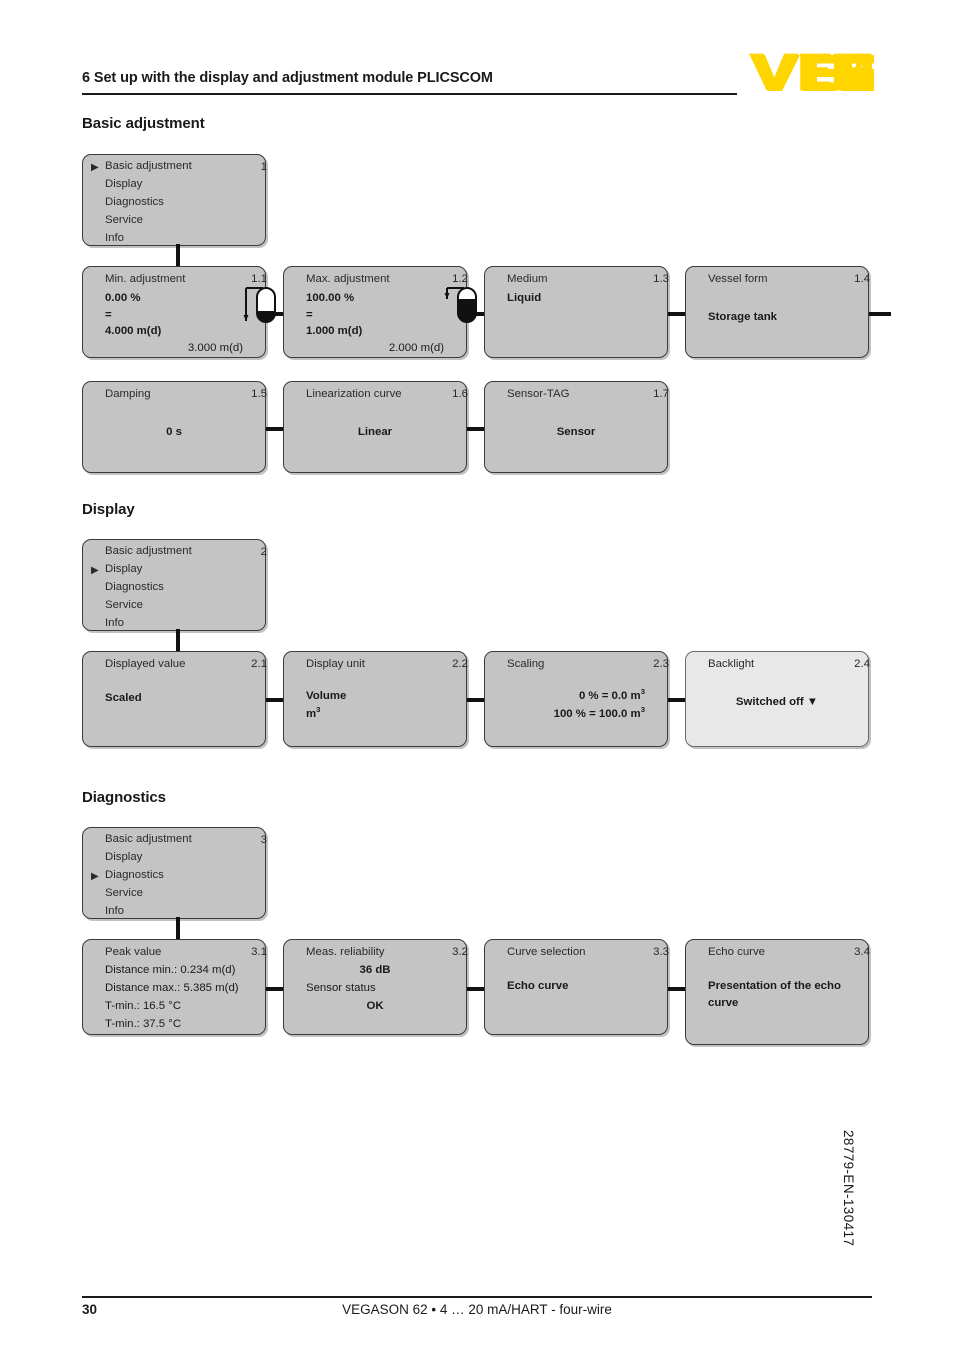 This screenshot has height=1354, width=954. What do you see at coordinates (348, 279) in the screenshot?
I see `box-title: Max. adjustment` at bounding box center [348, 279].